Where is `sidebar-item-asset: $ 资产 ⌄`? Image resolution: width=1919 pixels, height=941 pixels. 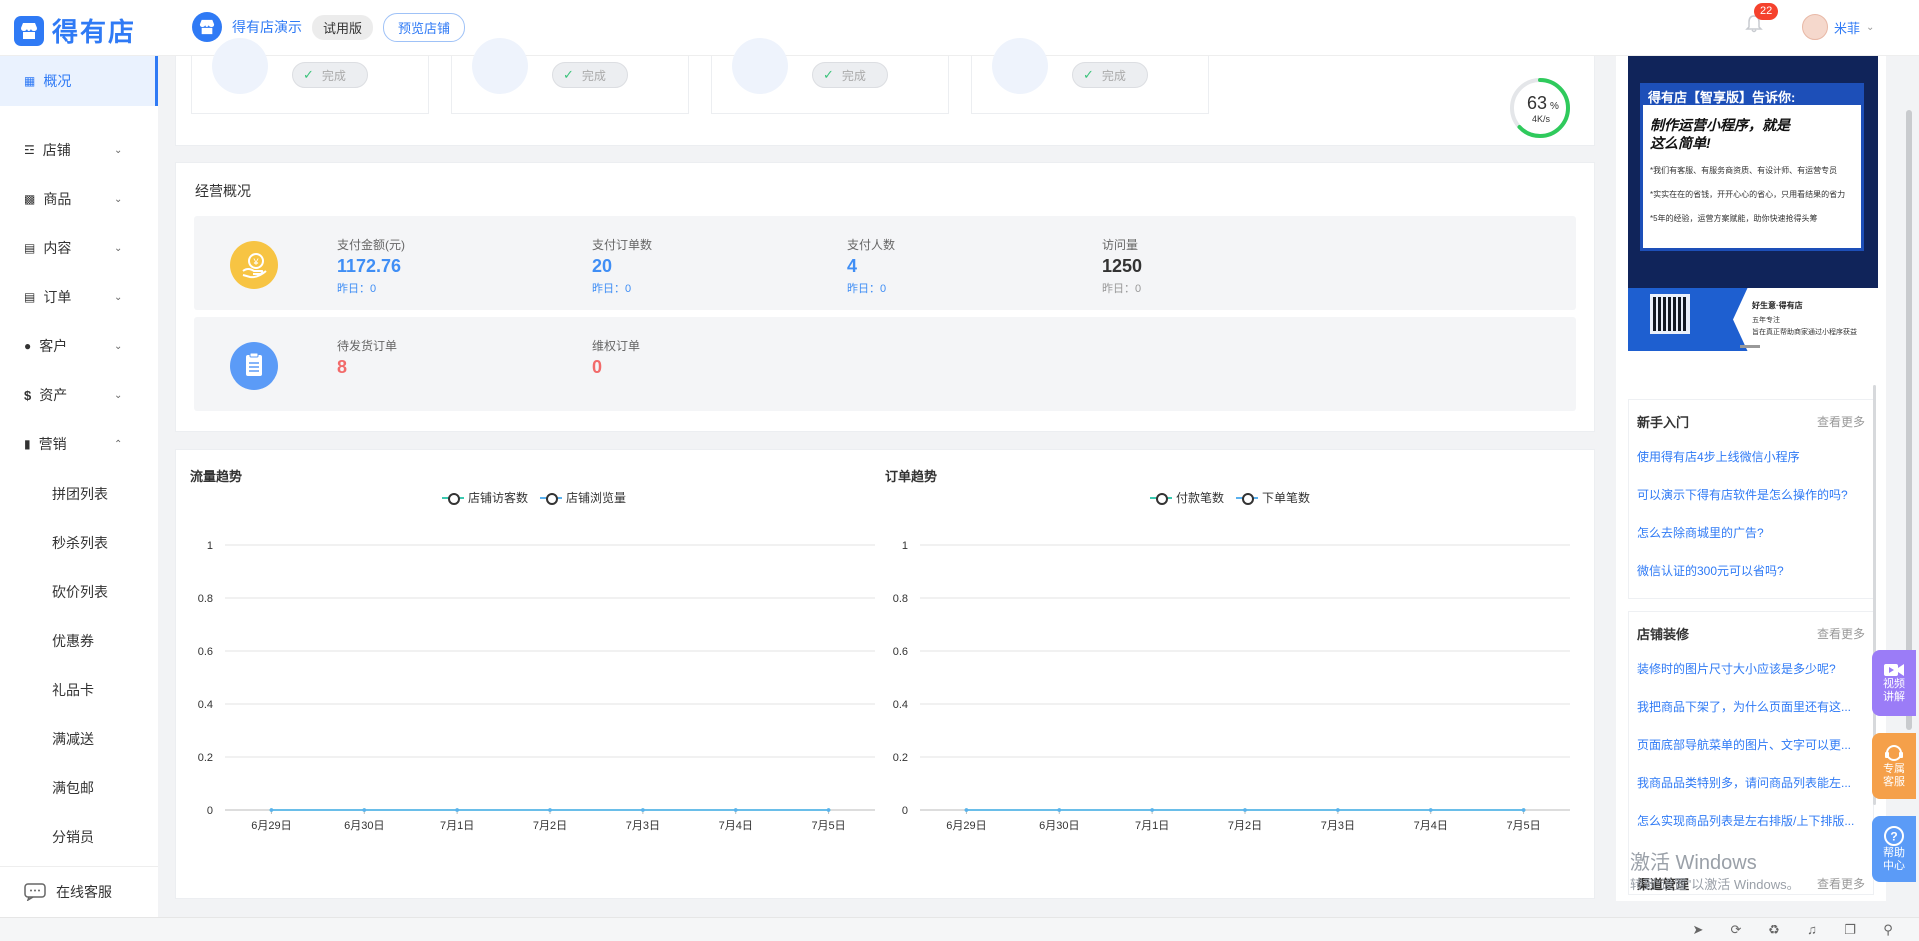
sidebar-item-asset: $ 资产 ⌄ is located at coordinates (79, 395).